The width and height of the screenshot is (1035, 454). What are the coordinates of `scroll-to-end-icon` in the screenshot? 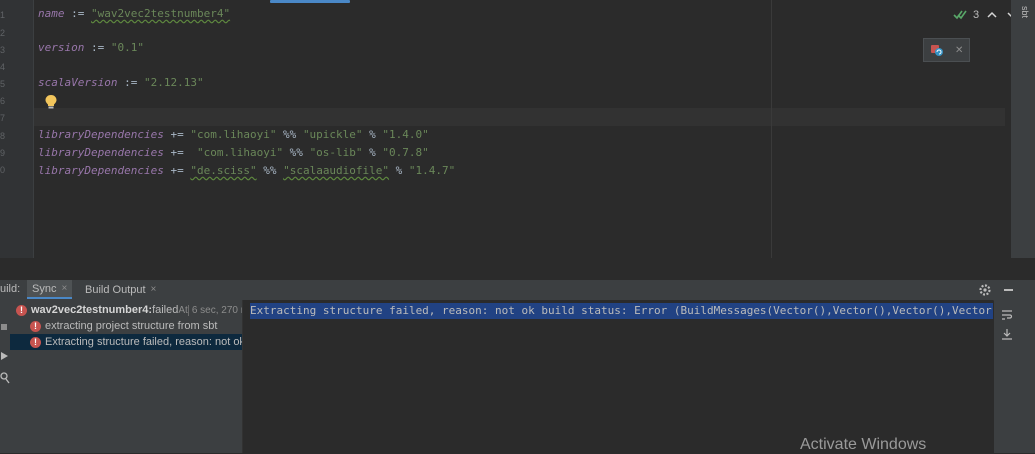 It's located at (1007, 334).